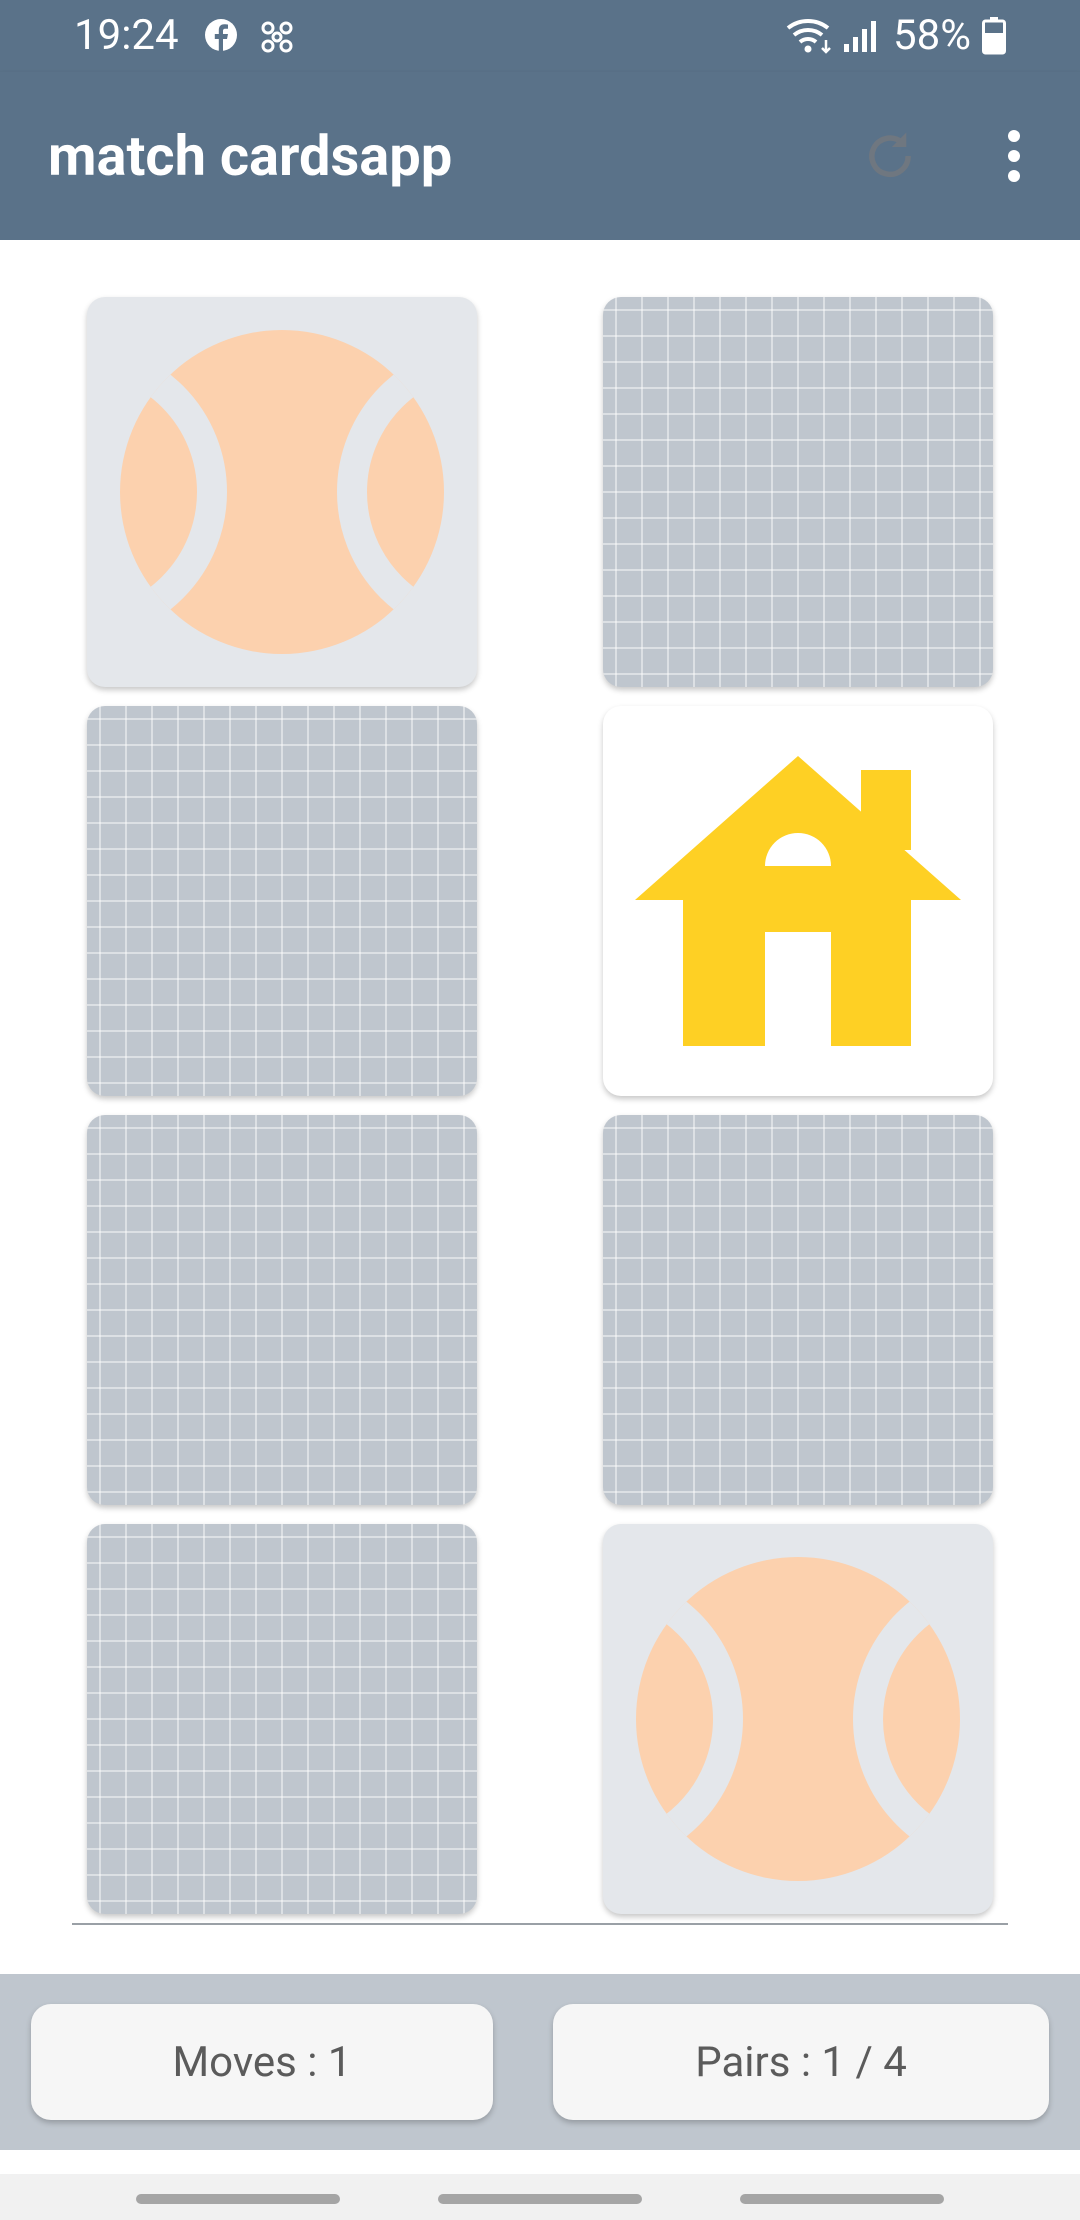  I want to click on status-time: 19:24, so click(126, 35).